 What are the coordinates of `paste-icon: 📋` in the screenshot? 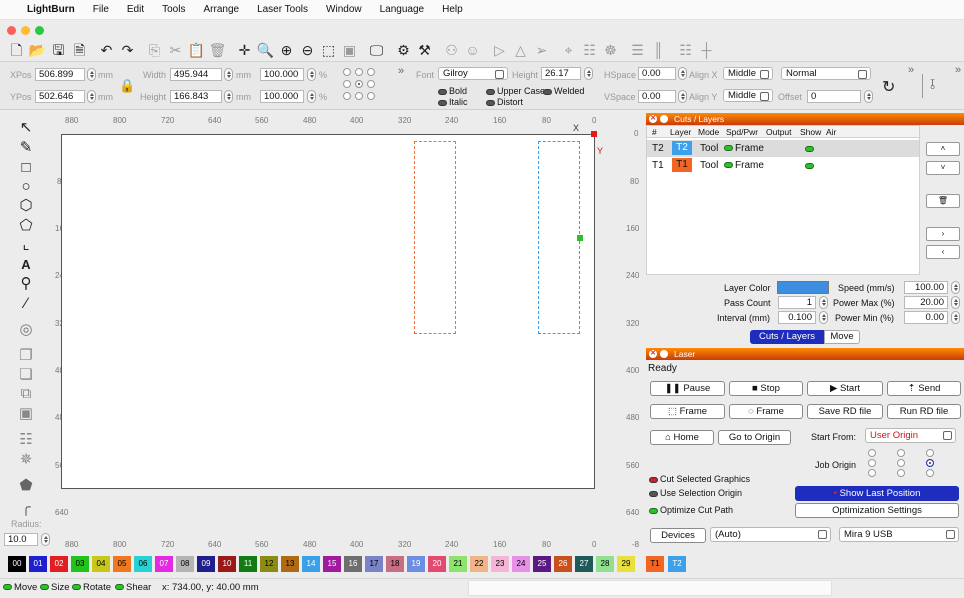 It's located at (196, 49).